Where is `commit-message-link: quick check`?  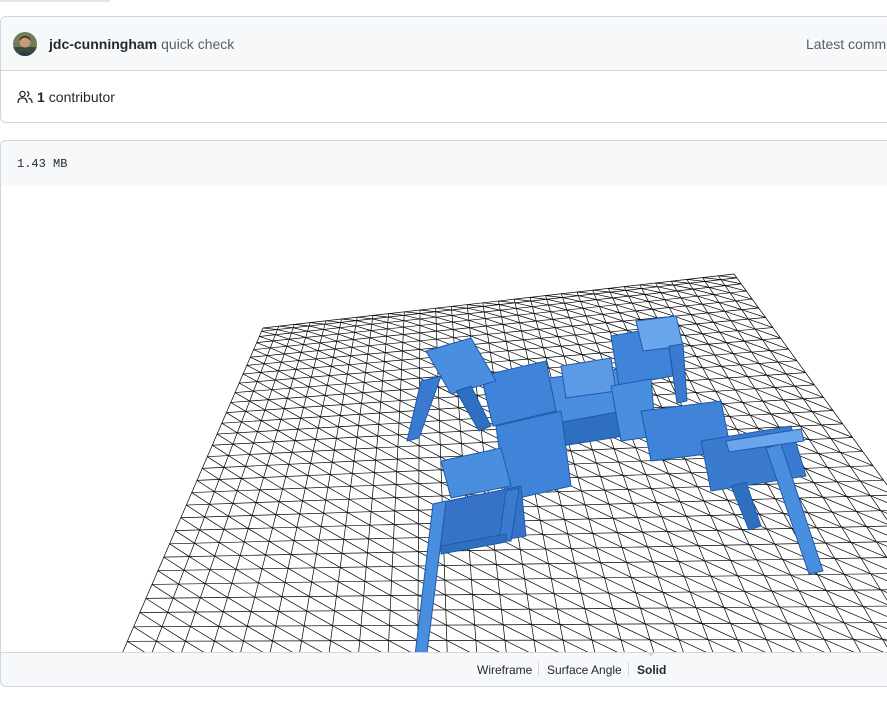 commit-message-link: quick check is located at coordinates (197, 44).